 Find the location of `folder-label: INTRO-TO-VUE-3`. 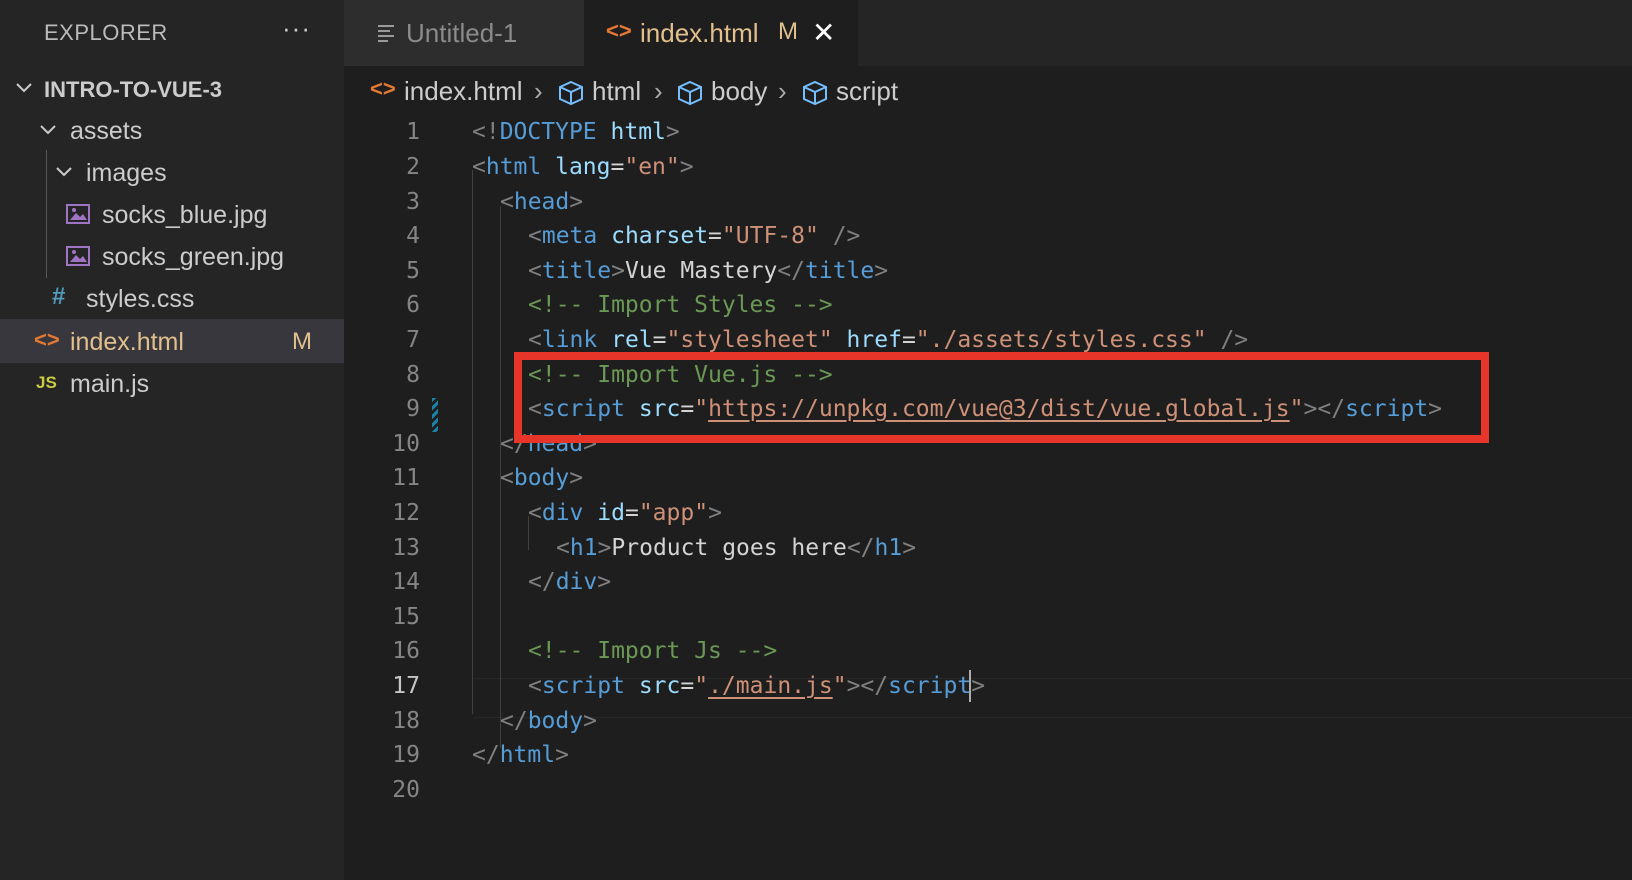

folder-label: INTRO-TO-VUE-3 is located at coordinates (133, 89).